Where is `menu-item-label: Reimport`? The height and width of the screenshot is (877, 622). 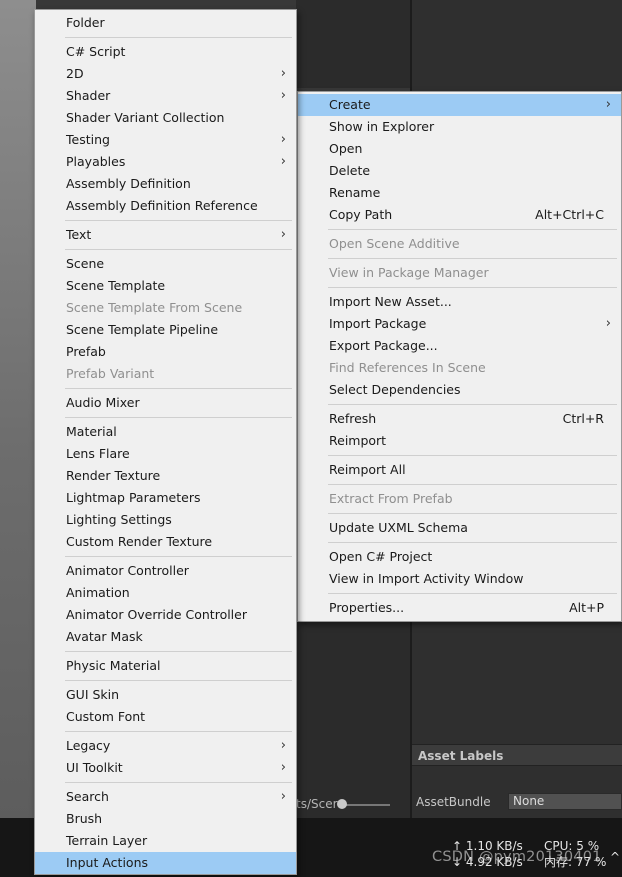 menu-item-label: Reimport is located at coordinates (358, 440).